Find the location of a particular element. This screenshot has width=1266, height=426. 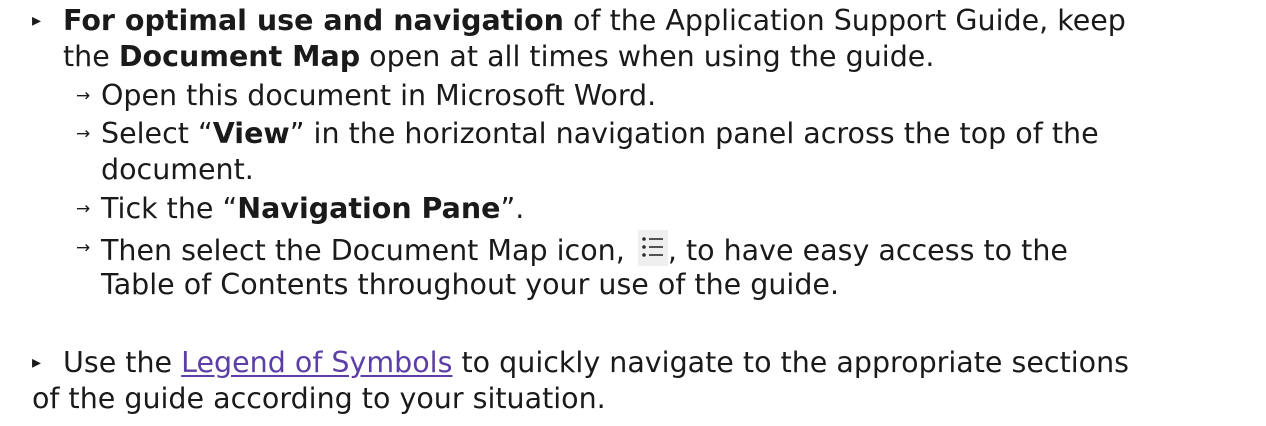

list-icon is located at coordinates (652, 248).